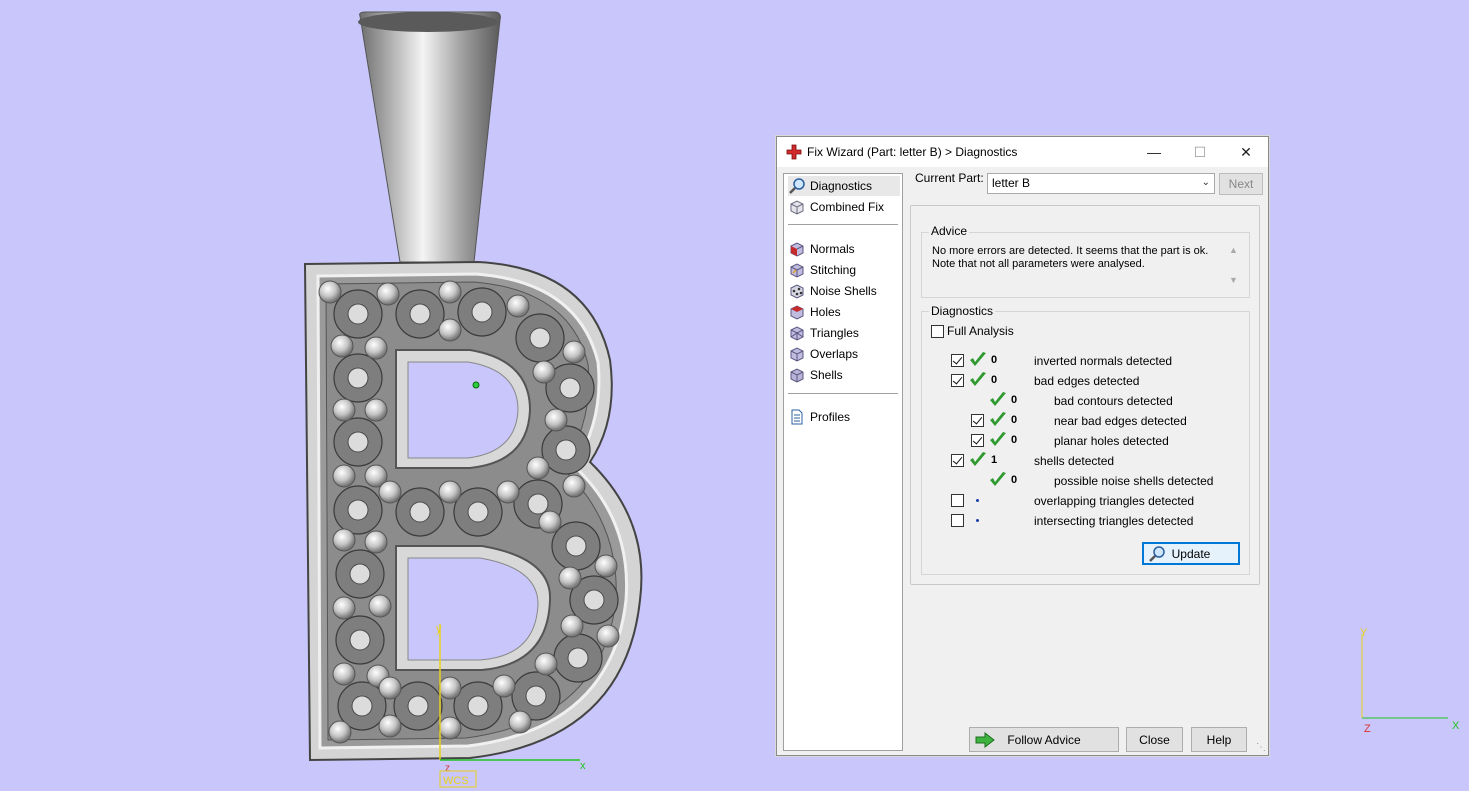  I want to click on scroll-down-icon: ▼, so click(1233, 280).